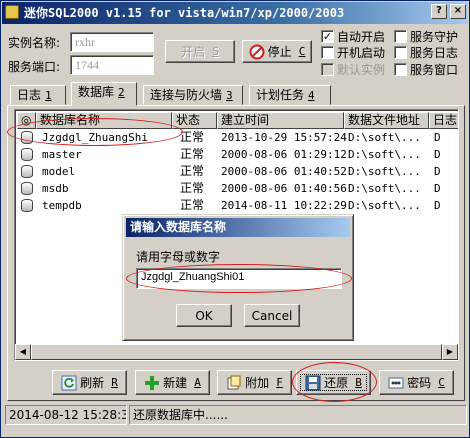 The width and height of the screenshot is (470, 438). What do you see at coordinates (361, 53) in the screenshot?
I see `boot-start-label: 开机启动` at bounding box center [361, 53].